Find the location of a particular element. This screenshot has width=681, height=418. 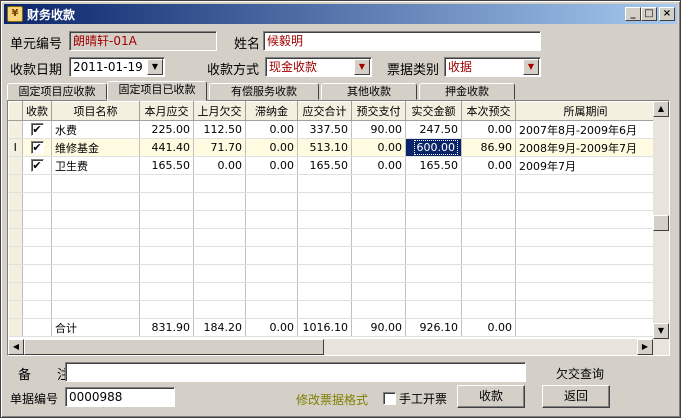

method-select: 现金收款 ▼ is located at coordinates (318, 67).